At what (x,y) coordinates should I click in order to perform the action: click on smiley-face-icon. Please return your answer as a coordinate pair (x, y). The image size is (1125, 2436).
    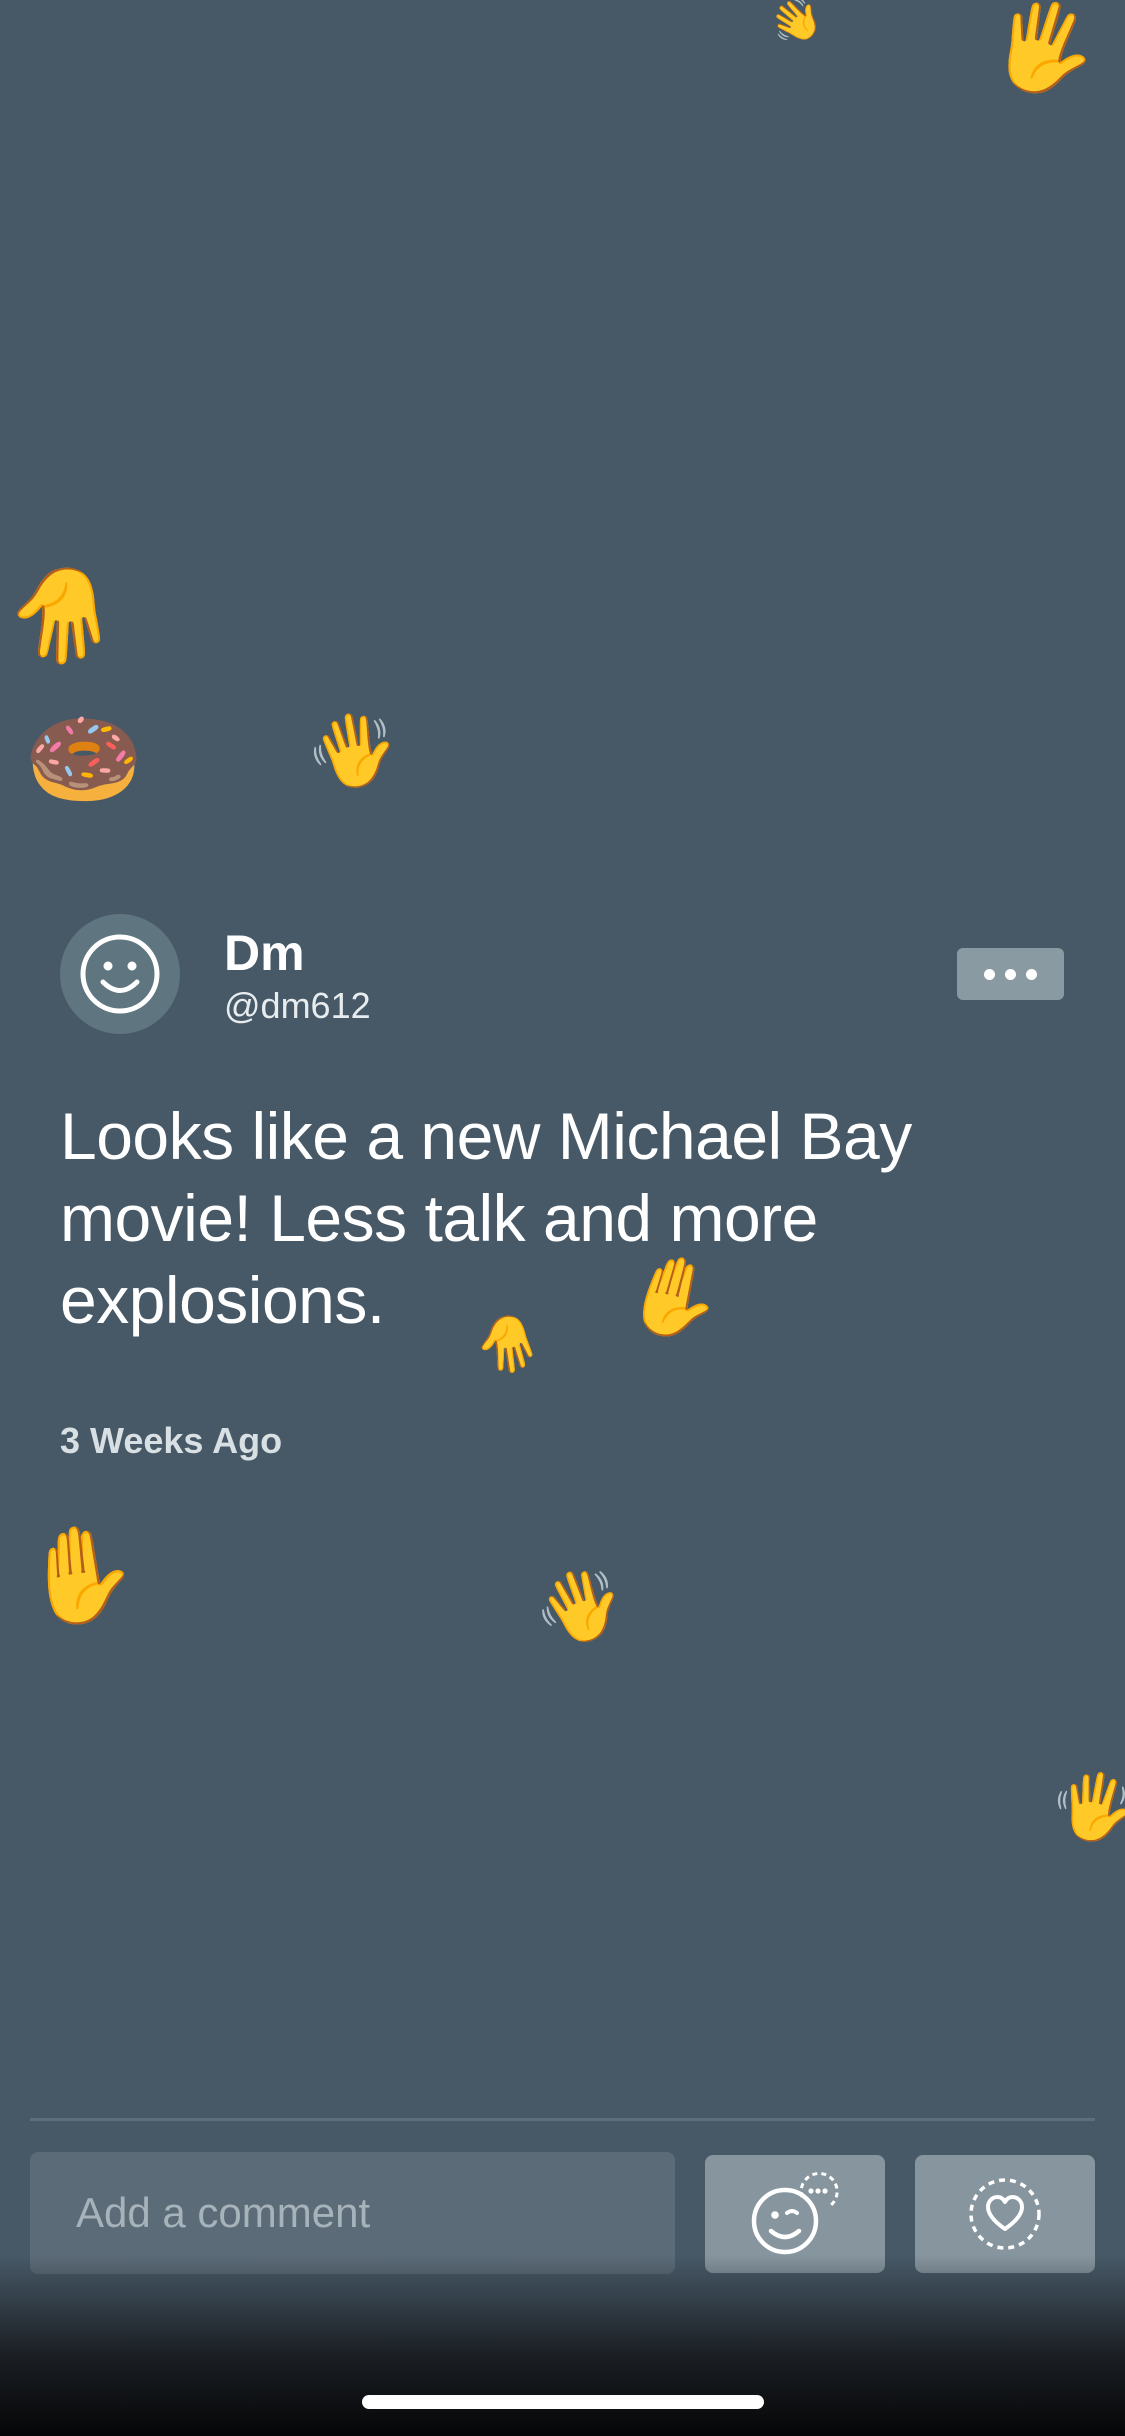
    Looking at the image, I should click on (120, 974).